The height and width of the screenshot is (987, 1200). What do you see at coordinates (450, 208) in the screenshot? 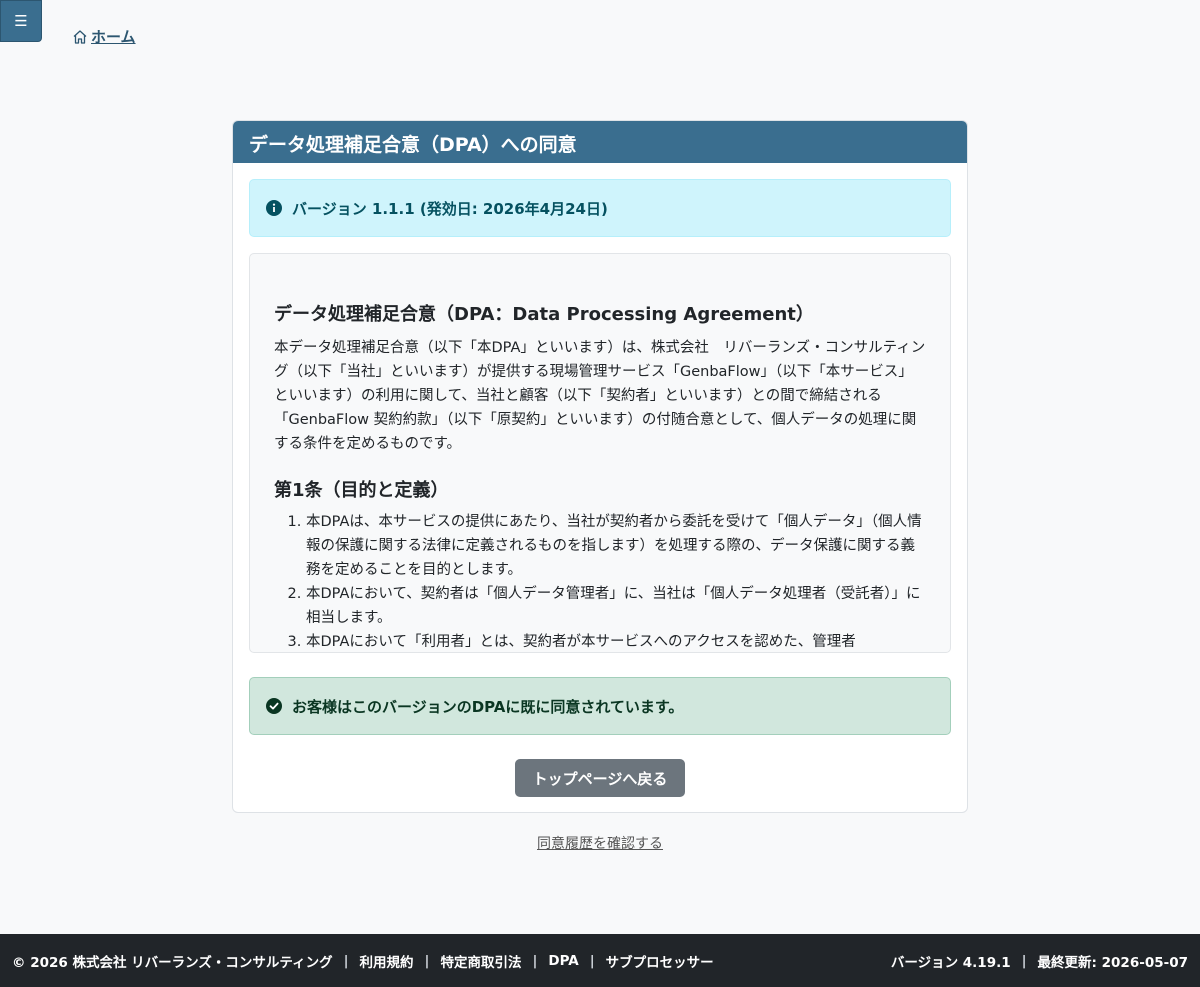
I see `version-text: バージョン 1.1.1 (発効日: 2026年4月24日)` at bounding box center [450, 208].